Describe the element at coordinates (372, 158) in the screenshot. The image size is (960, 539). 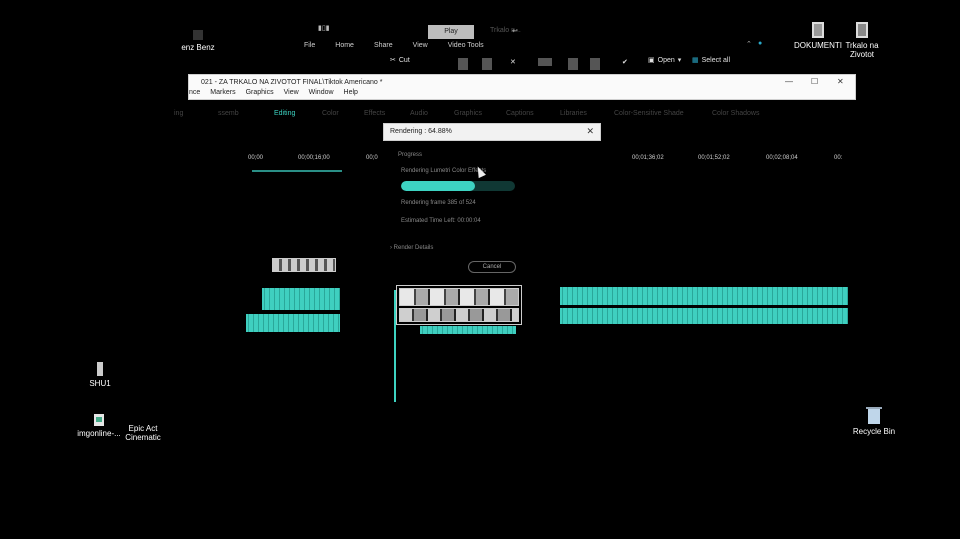
I see `ruler-tick: 00;0` at that location.